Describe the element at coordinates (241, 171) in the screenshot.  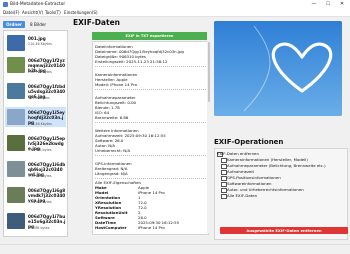
I see `option-label: Aufnahmezeit` at that location.